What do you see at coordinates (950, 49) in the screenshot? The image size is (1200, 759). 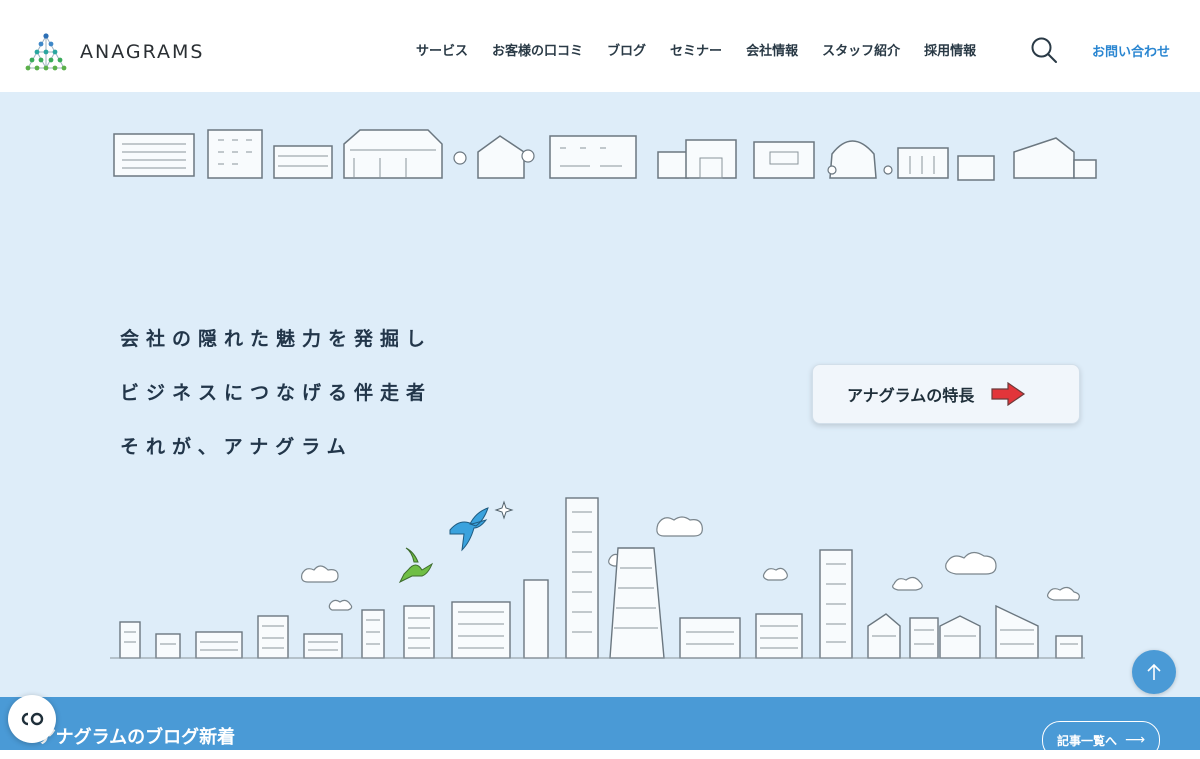 I see `nav-recruit: 採用情報` at bounding box center [950, 49].